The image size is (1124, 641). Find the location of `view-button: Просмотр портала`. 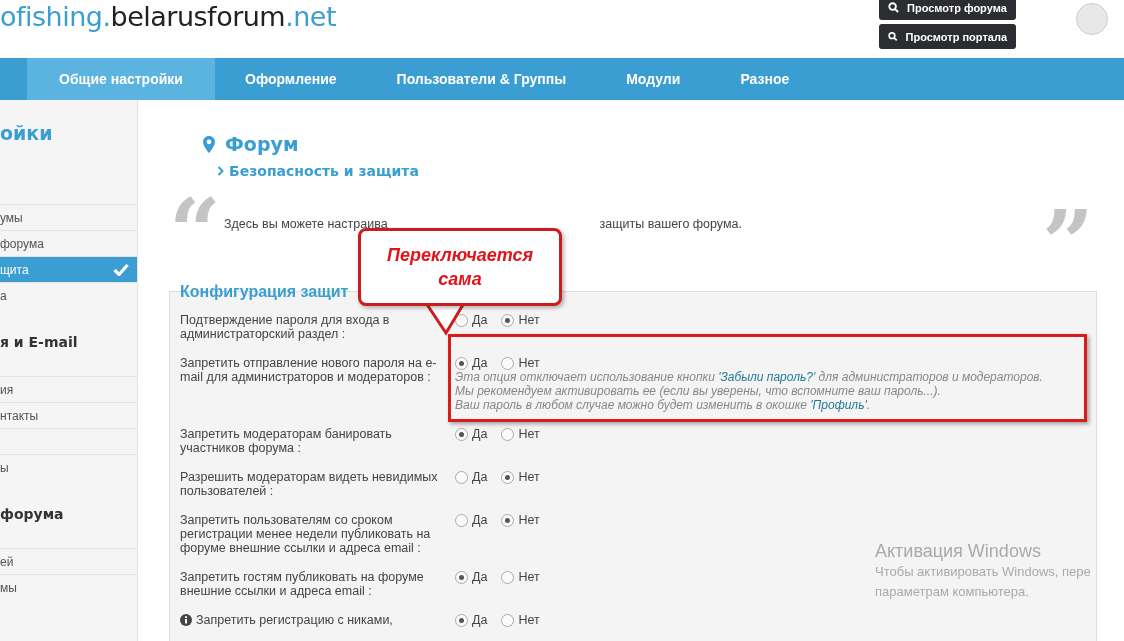

view-button: Просмотр портала is located at coordinates (947, 36).